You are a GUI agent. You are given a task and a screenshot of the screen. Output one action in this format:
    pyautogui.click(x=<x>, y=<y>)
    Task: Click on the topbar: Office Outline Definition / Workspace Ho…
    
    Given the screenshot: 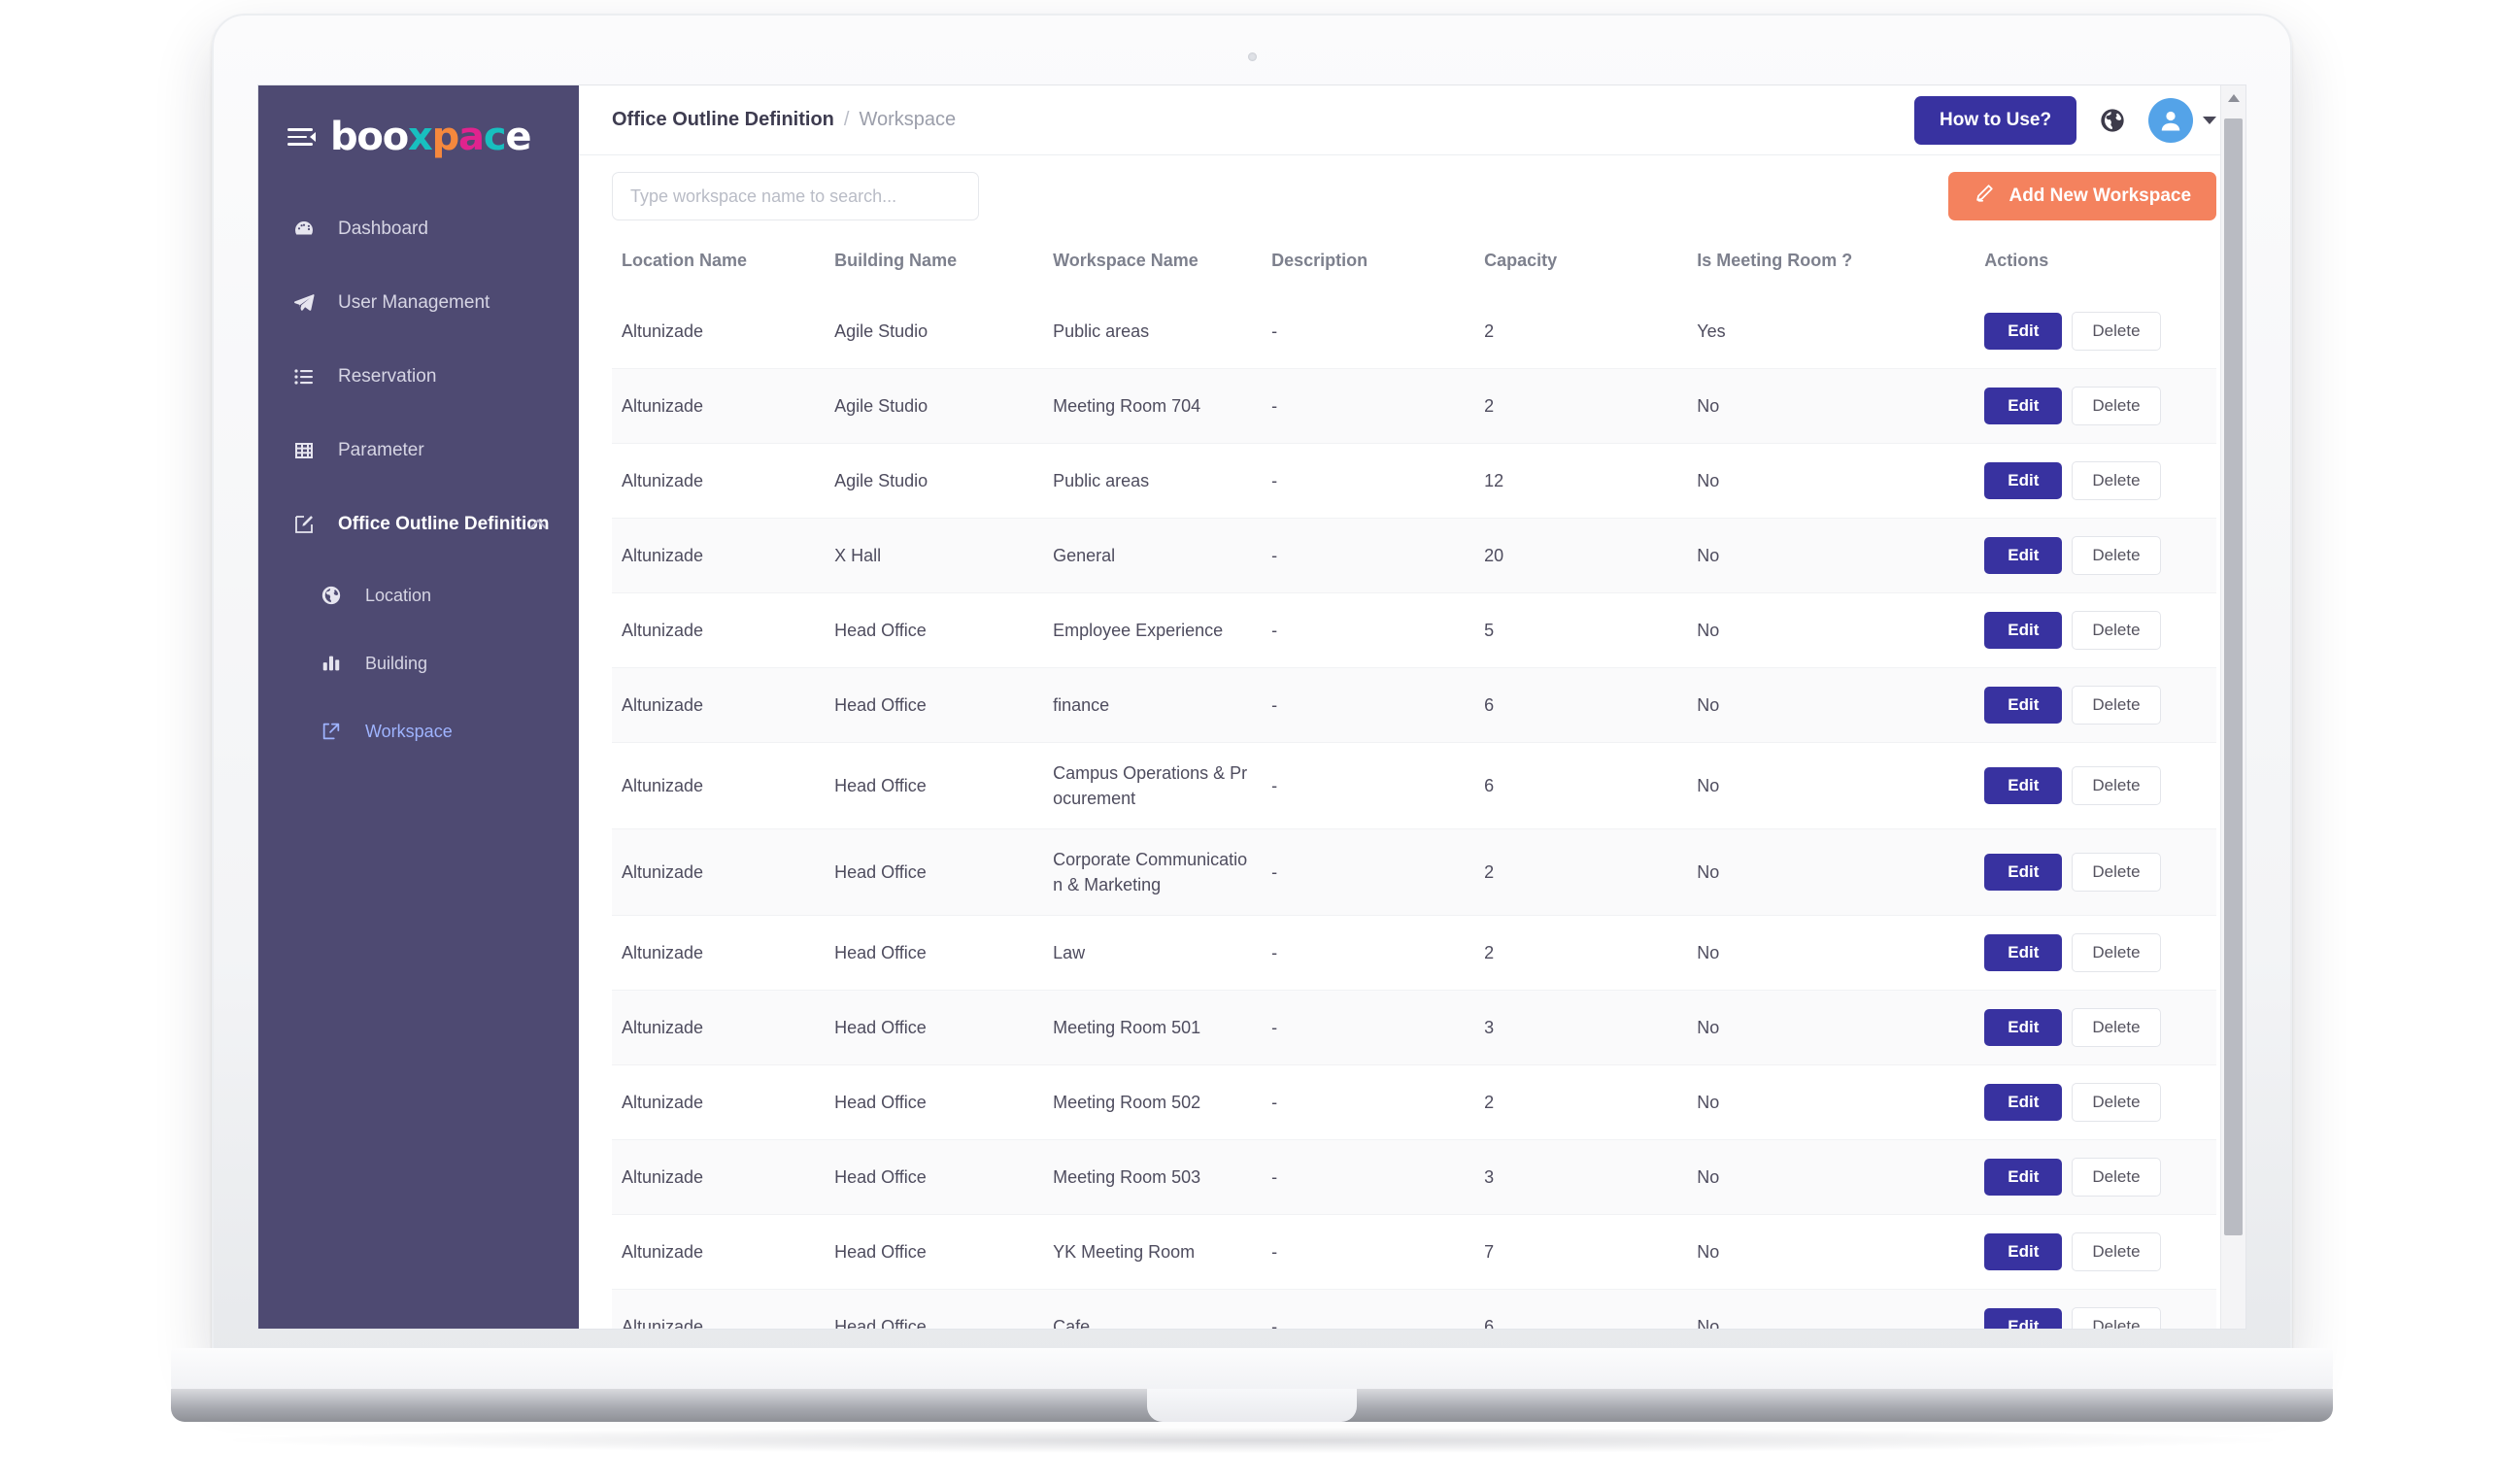 What is the action you would take?
    pyautogui.click(x=1412, y=120)
    